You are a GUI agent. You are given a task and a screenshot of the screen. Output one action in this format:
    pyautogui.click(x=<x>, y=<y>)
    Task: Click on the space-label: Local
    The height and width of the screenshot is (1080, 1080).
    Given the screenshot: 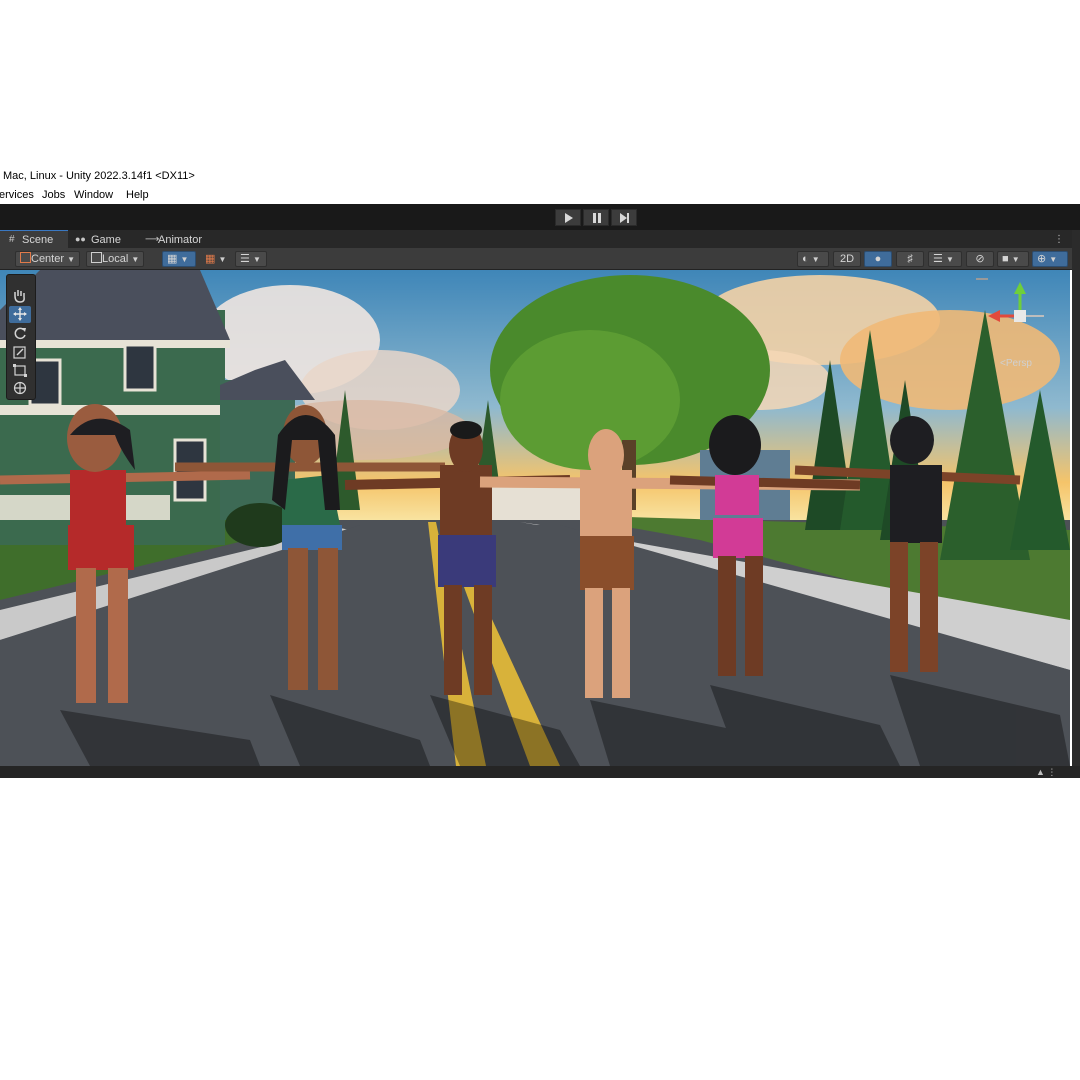 What is the action you would take?
    pyautogui.click(x=115, y=259)
    